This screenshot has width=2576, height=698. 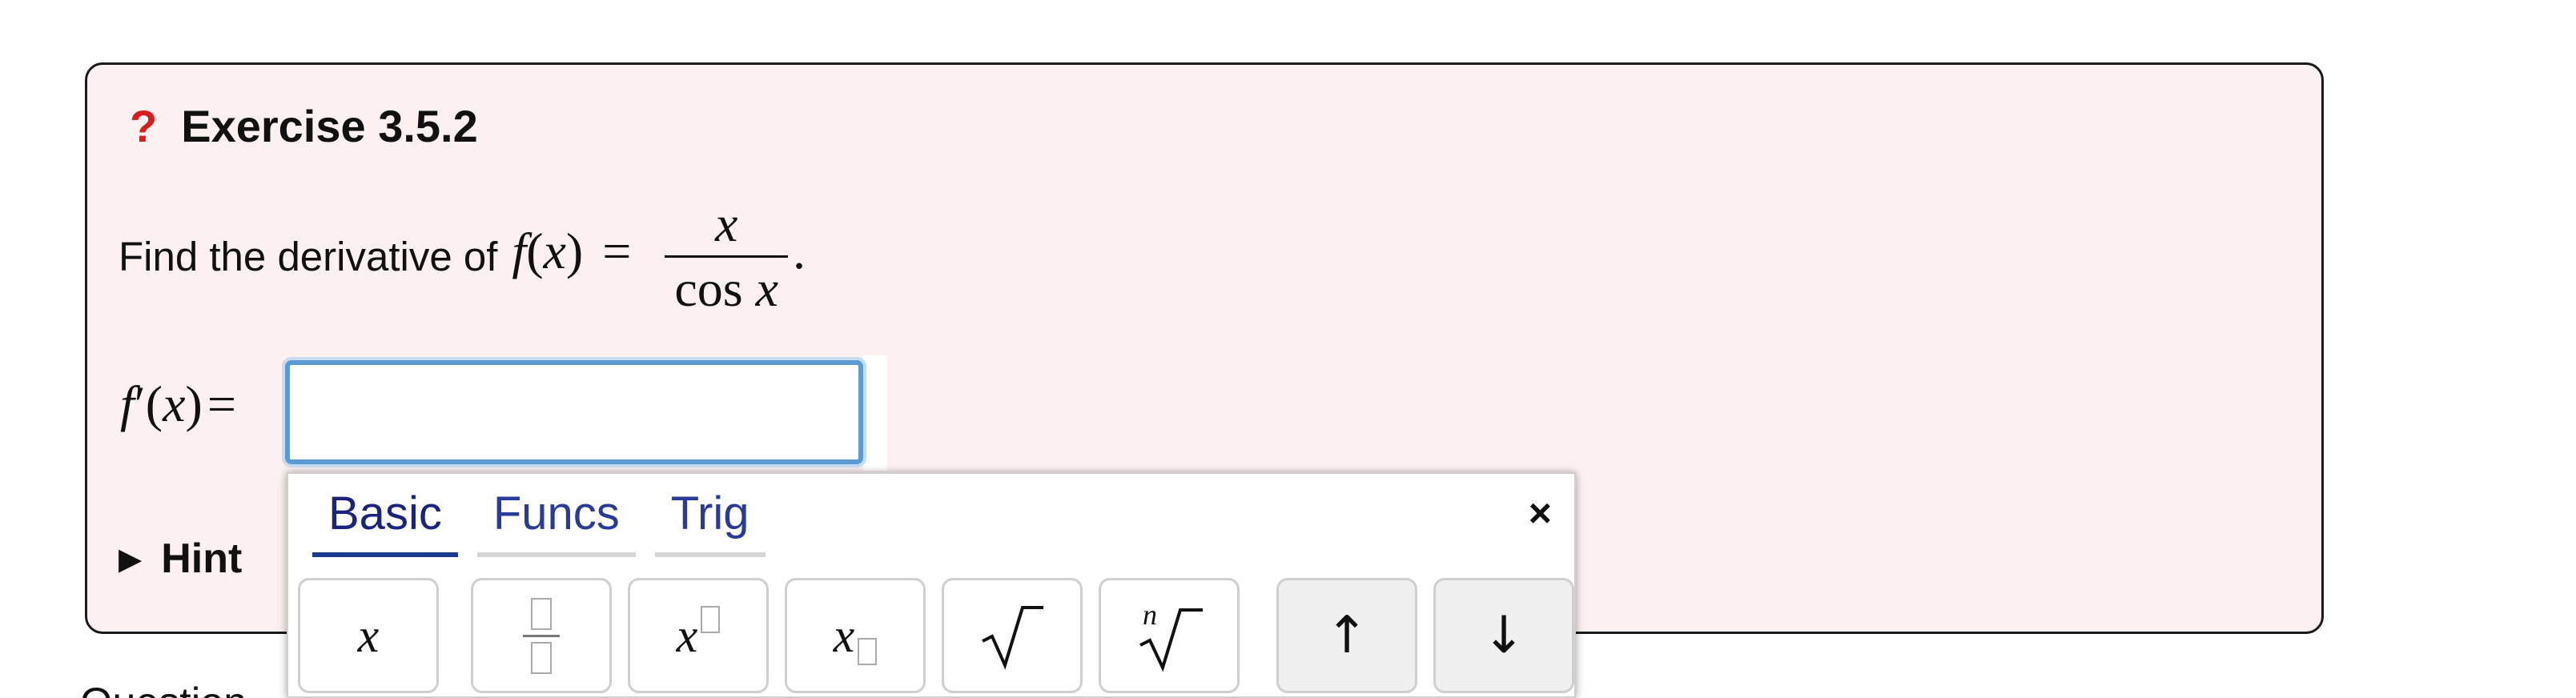 What do you see at coordinates (329, 126) in the screenshot?
I see `exercise-title: Exercise 3.5.2` at bounding box center [329, 126].